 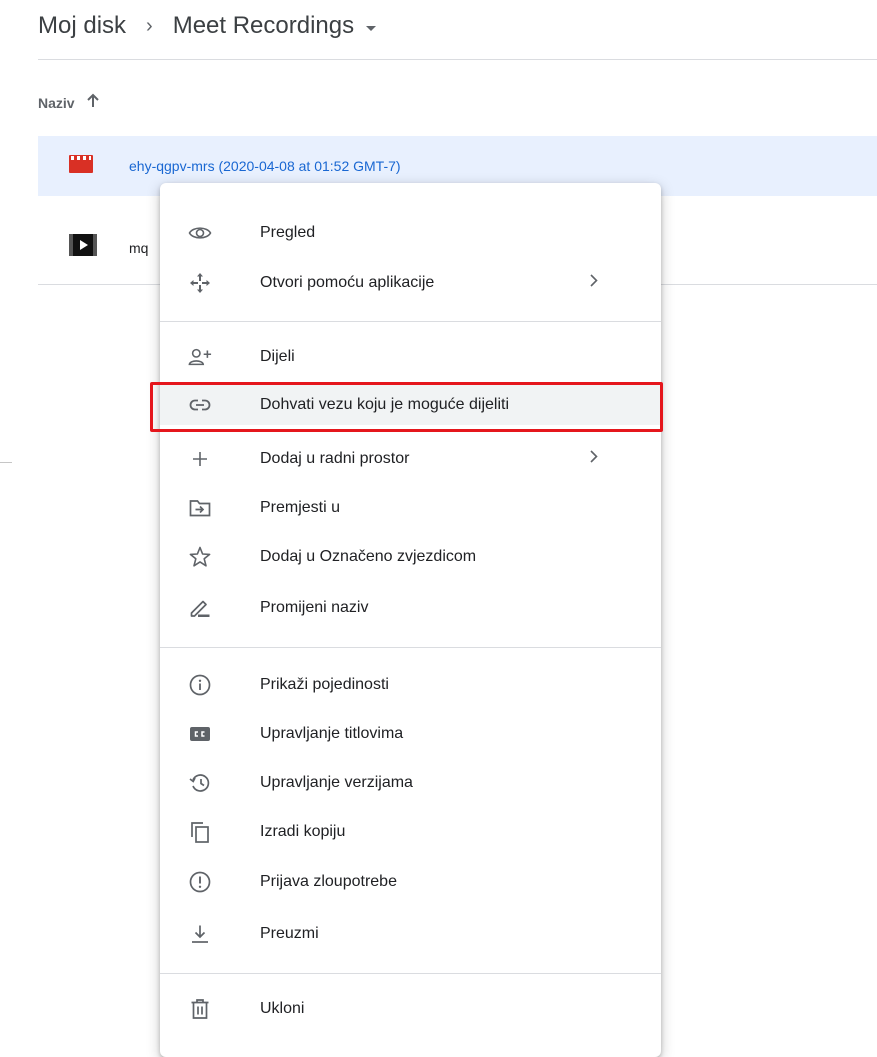 I want to click on breadcrumb-current-folder: Meet Recordings, so click(x=263, y=26).